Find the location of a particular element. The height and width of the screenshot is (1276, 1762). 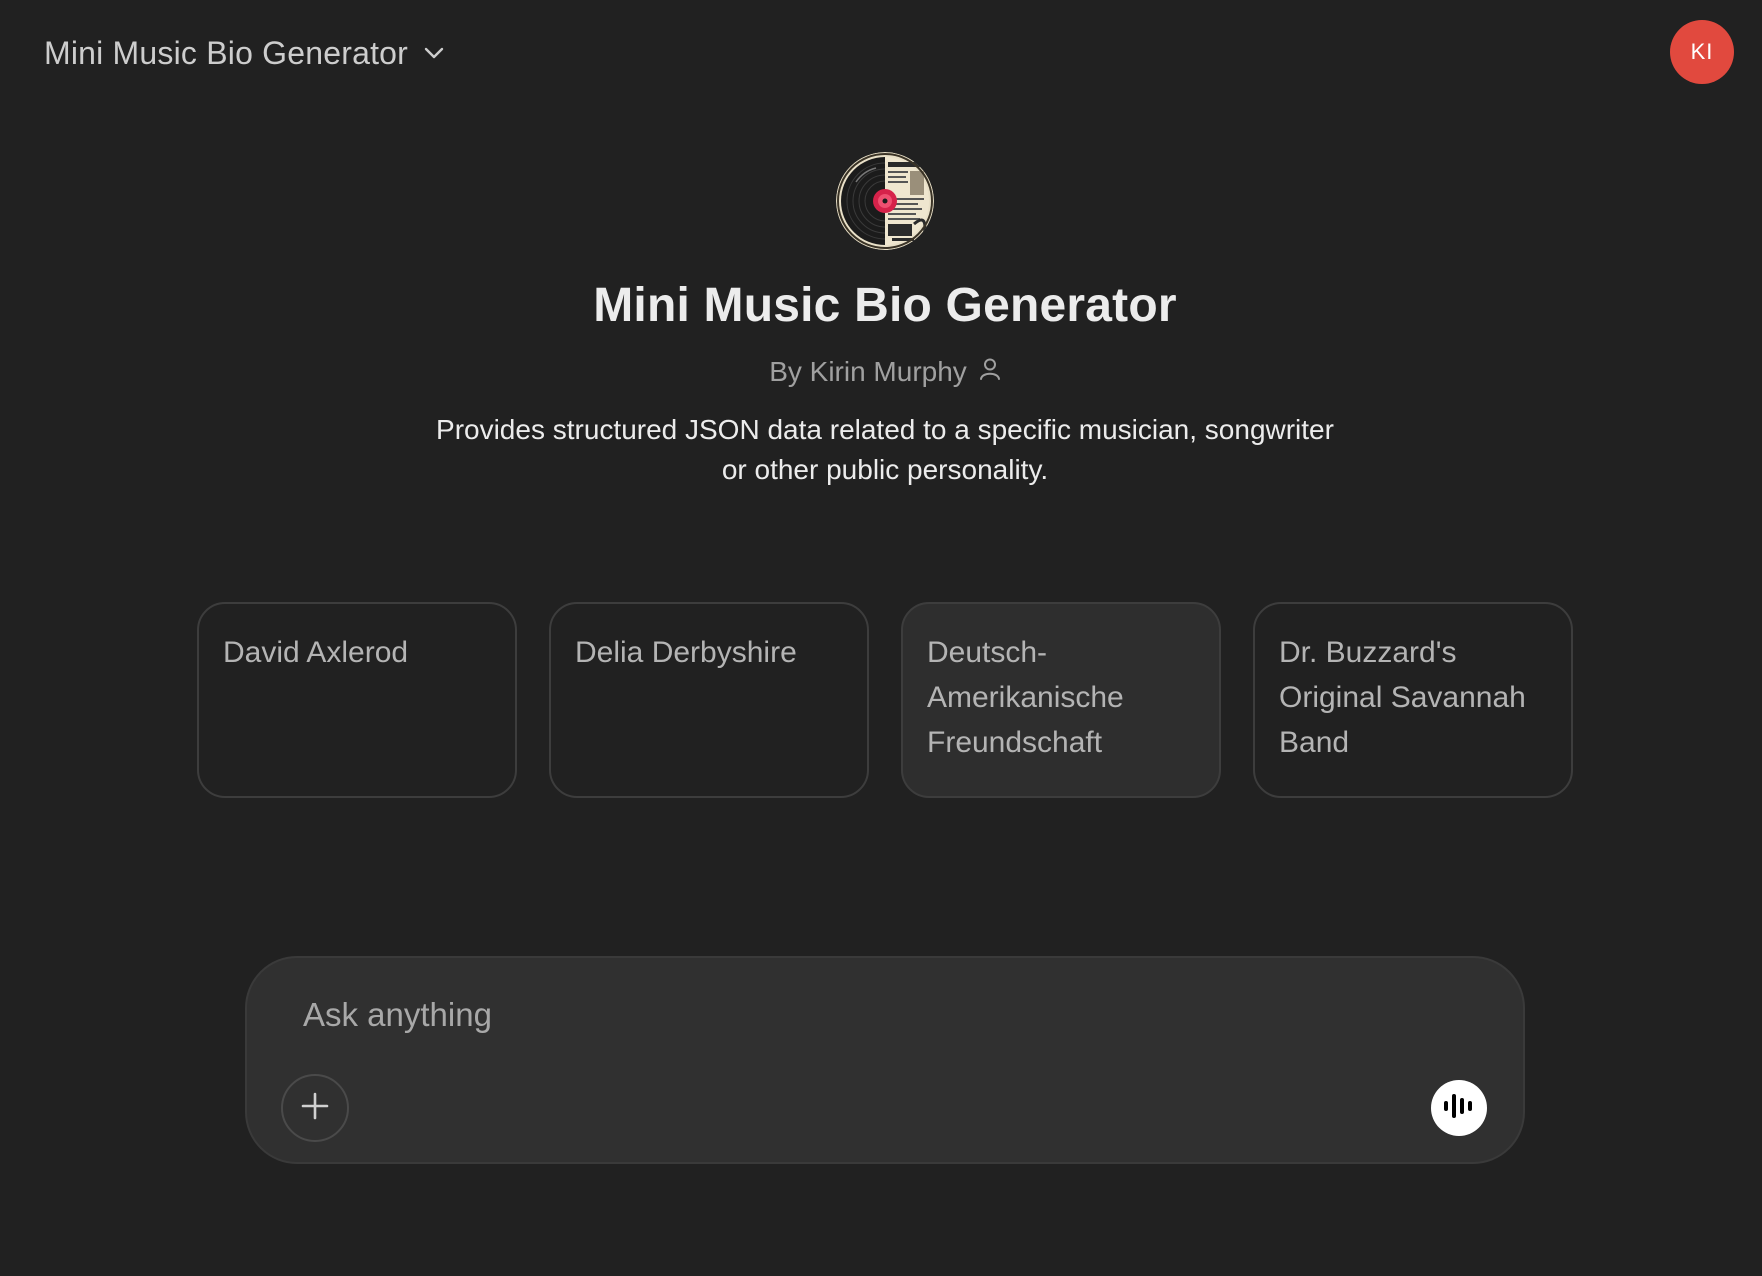

model-picker-label: Mini Music Bio Generator is located at coordinates (226, 52).